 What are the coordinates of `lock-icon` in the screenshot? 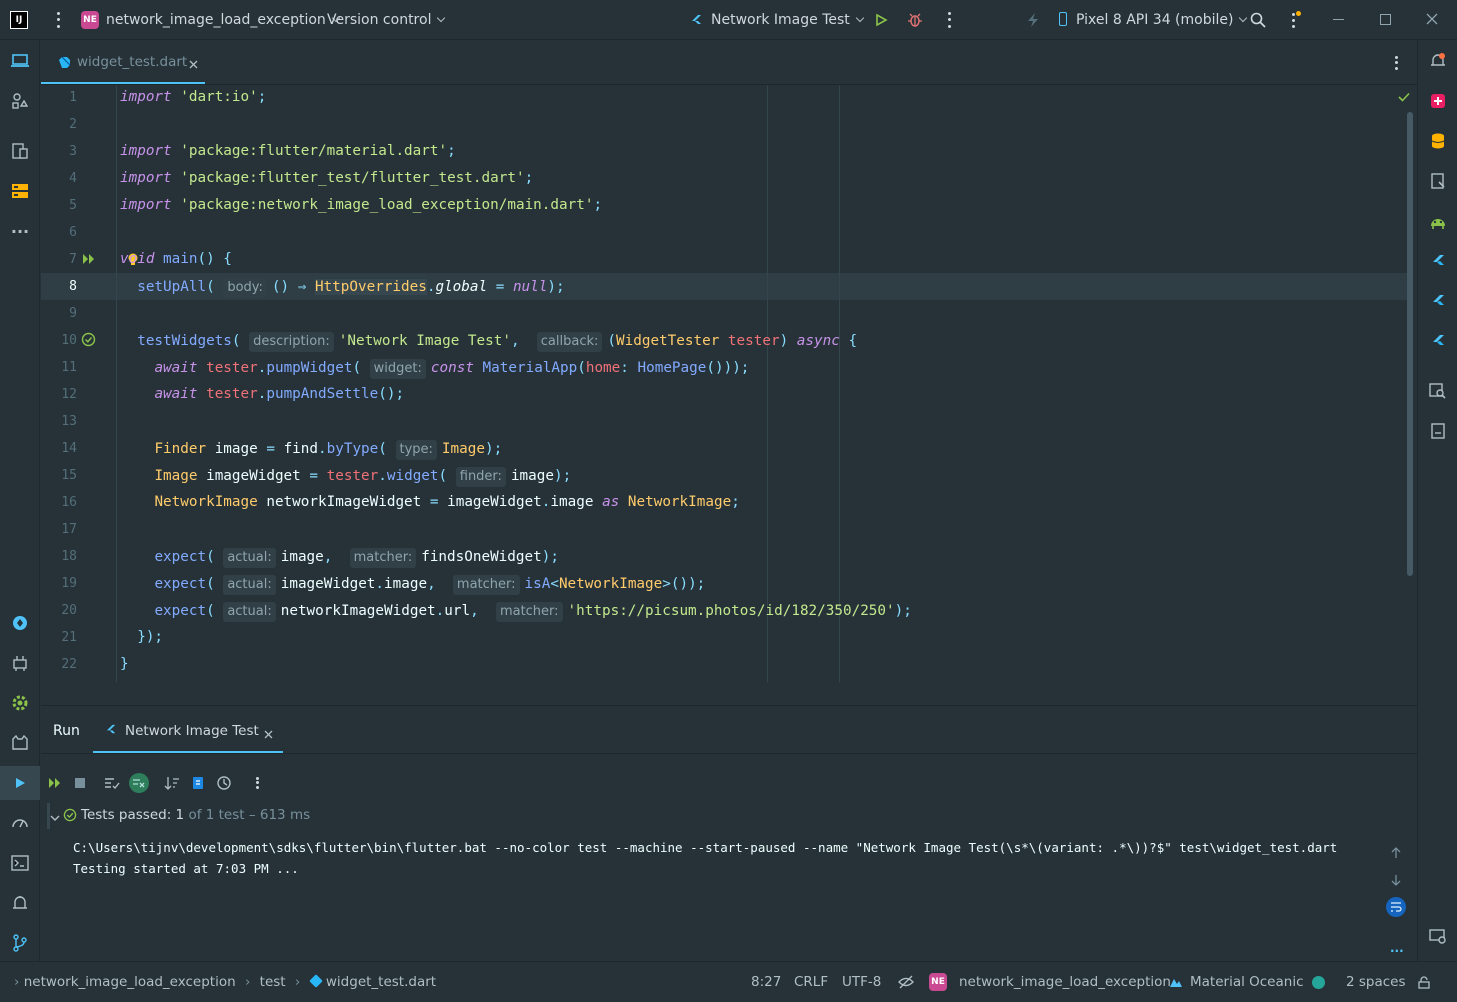 It's located at (1424, 984).